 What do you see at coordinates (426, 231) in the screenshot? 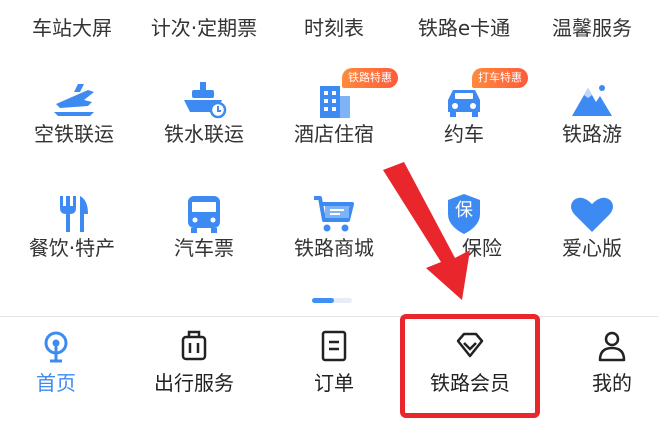
I see `pointer-arrow-annotation` at bounding box center [426, 231].